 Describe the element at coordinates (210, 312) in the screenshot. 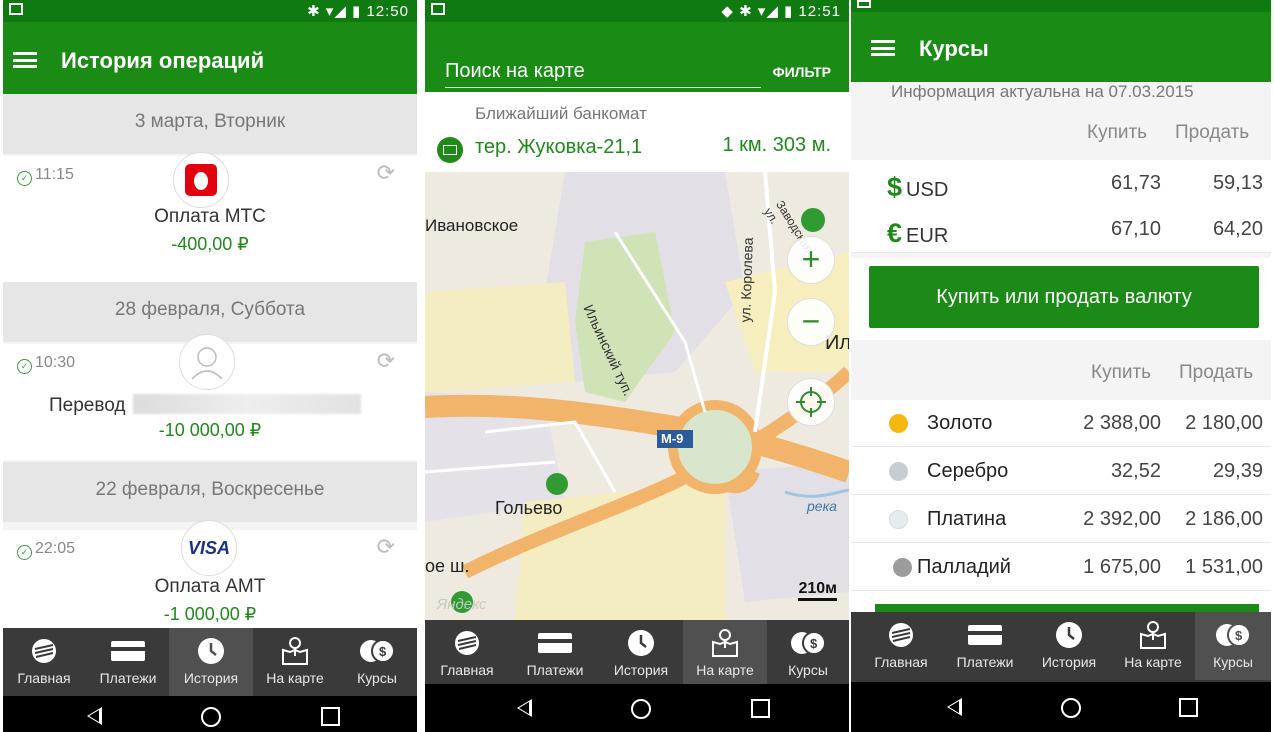

I see `date-header: 28 февраля, Суббота` at that location.